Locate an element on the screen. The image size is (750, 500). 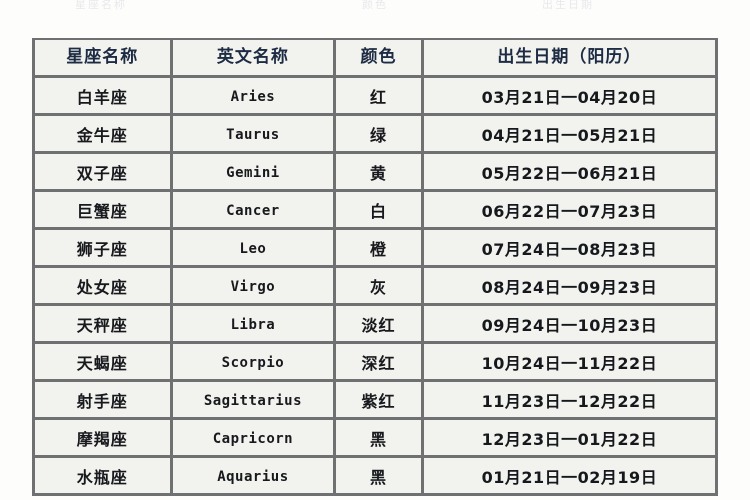
cell-birth-date-label: 12月23日一01月22日 is located at coordinates (569, 439).